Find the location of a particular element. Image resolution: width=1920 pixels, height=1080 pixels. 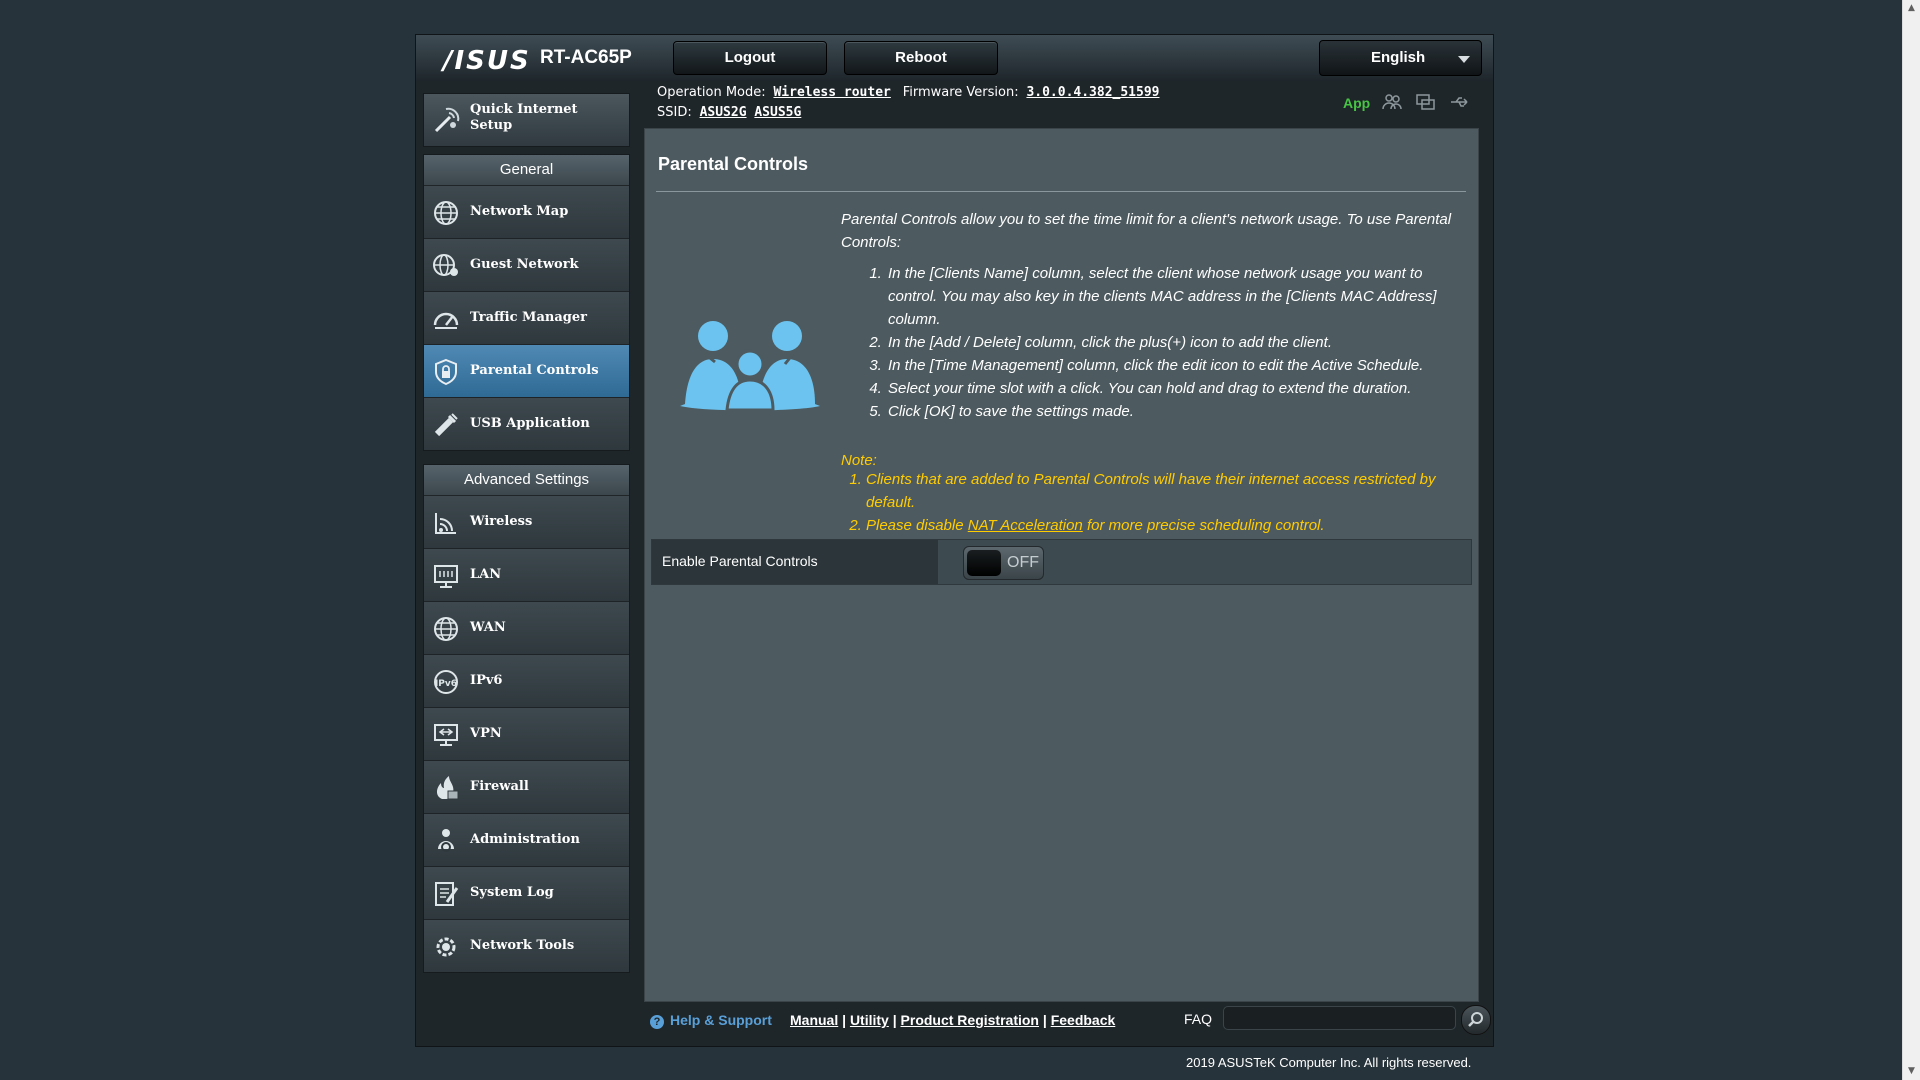

firmware-version-link: 3.0.0.4.382_51599 is located at coordinates (1092, 92).